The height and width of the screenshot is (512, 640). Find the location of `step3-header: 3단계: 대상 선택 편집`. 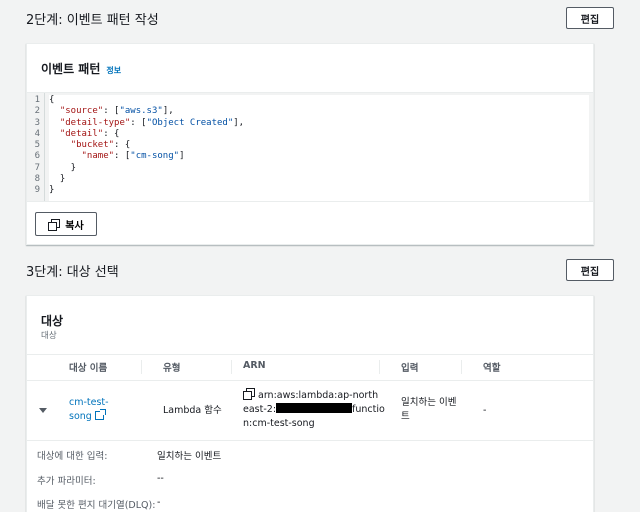

step3-header: 3단계: 대상 선택 편집 is located at coordinates (320, 270).